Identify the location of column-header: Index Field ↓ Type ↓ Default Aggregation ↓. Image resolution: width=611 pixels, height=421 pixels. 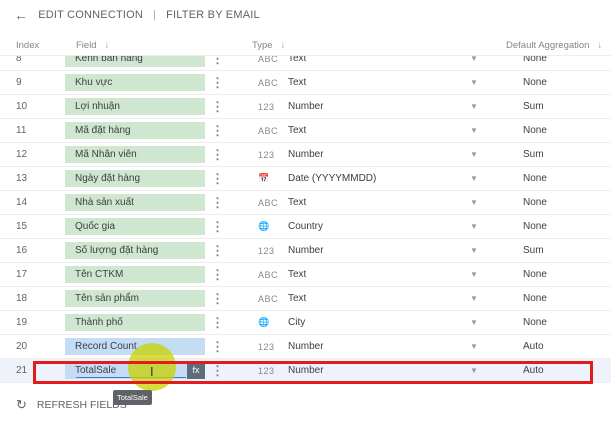
(305, 45).